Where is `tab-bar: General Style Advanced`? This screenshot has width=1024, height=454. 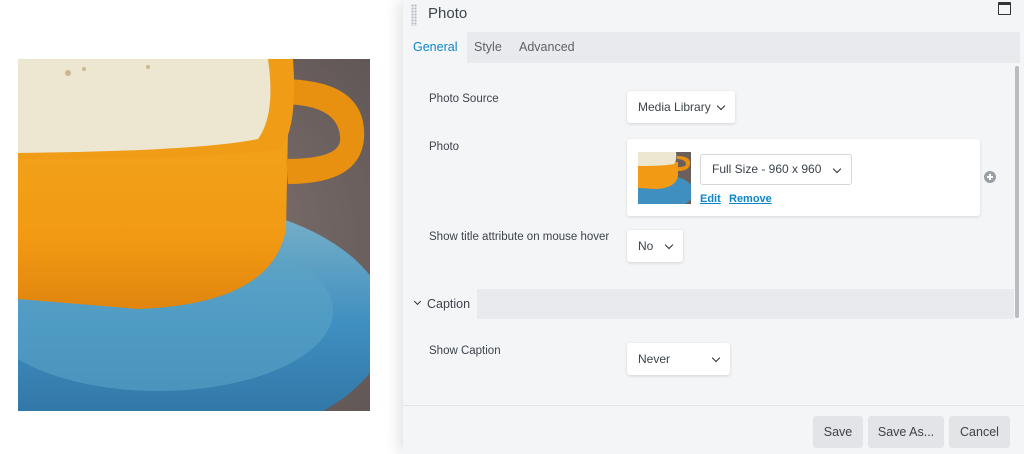 tab-bar: General Style Advanced is located at coordinates (711, 47).